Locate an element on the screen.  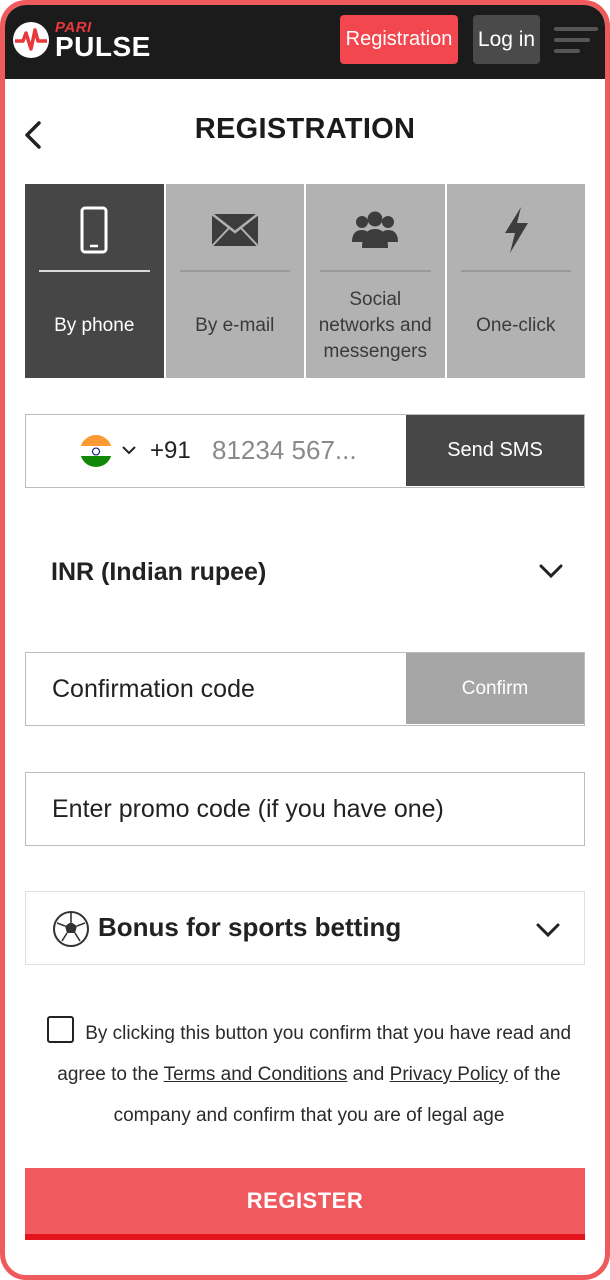
confirmation-code-field: Confirm is located at coordinates (305, 689).